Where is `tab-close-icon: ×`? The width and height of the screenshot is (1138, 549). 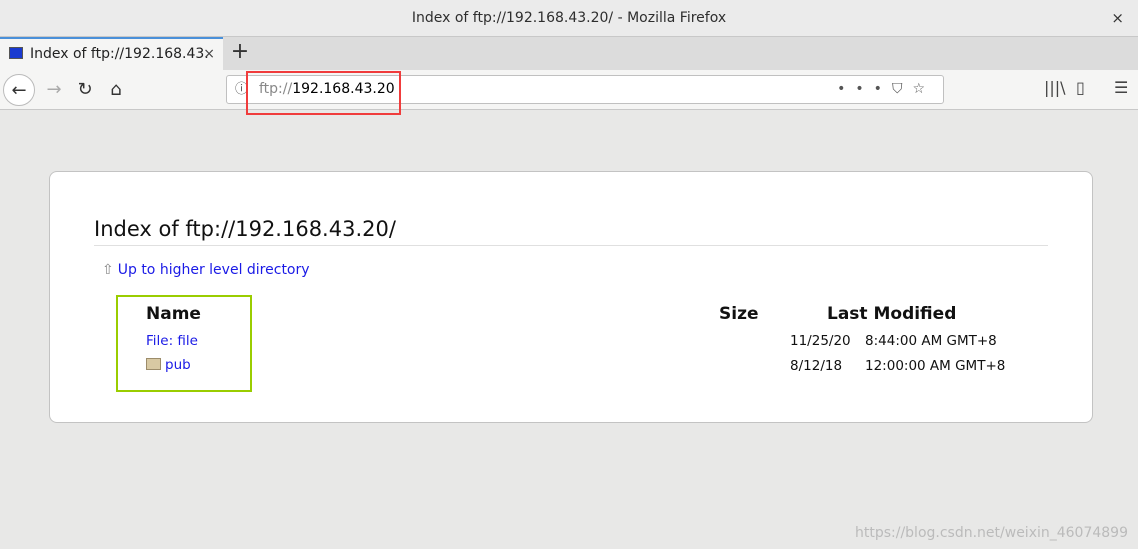
tab-close-icon: × is located at coordinates (209, 54).